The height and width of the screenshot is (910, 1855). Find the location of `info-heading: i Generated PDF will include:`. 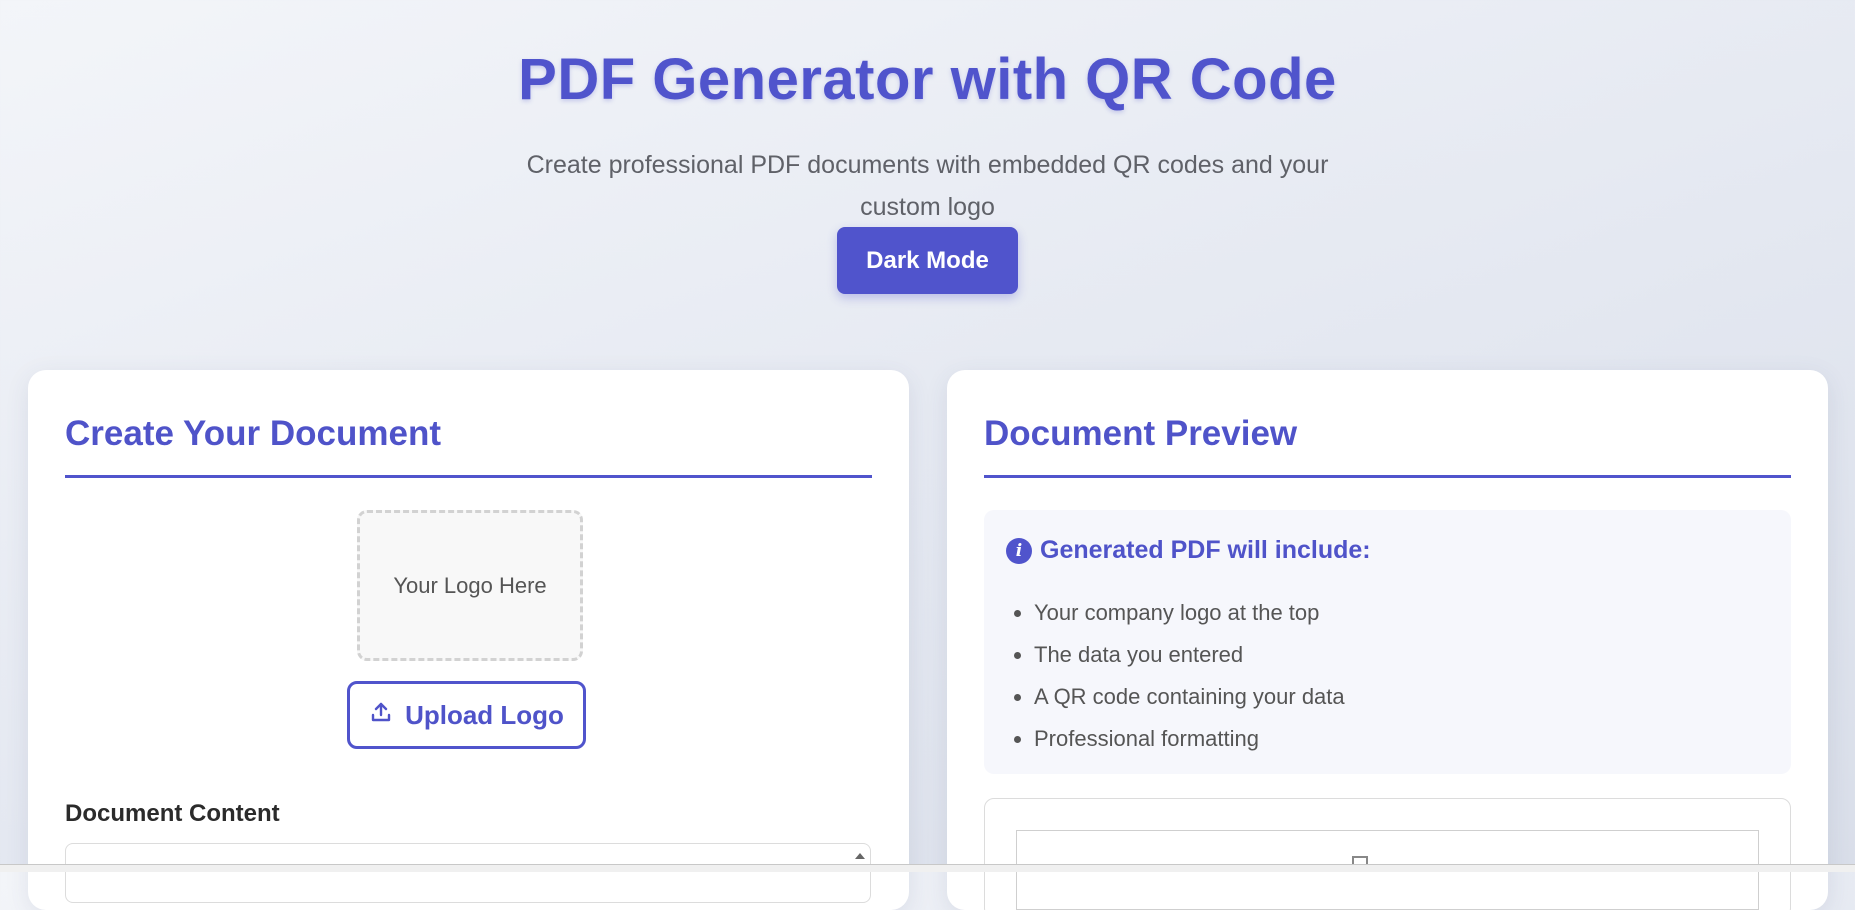

info-heading: i Generated PDF will include: is located at coordinates (1188, 550).